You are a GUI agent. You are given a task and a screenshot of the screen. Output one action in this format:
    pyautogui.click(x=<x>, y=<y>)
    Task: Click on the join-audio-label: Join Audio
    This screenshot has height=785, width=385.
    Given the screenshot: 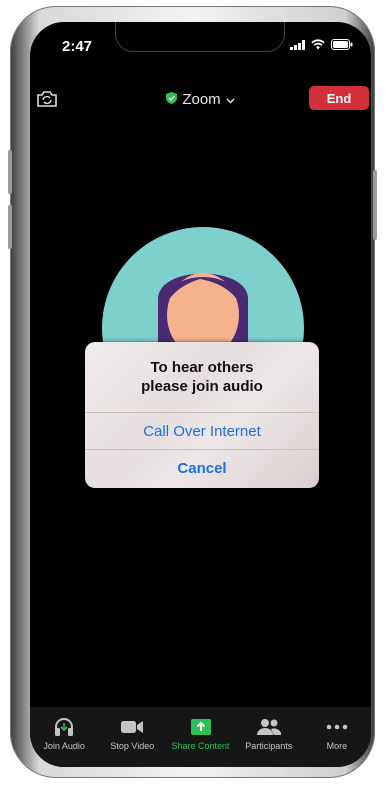 What is the action you would take?
    pyautogui.click(x=64, y=746)
    